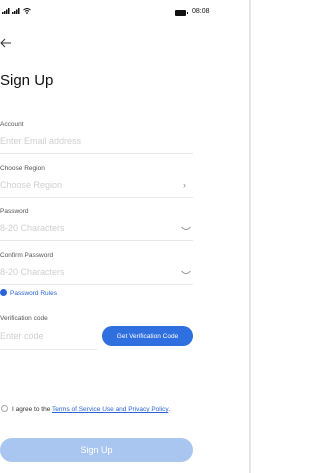  What do you see at coordinates (125, 14) in the screenshot?
I see `status-bar: 08:08` at bounding box center [125, 14].